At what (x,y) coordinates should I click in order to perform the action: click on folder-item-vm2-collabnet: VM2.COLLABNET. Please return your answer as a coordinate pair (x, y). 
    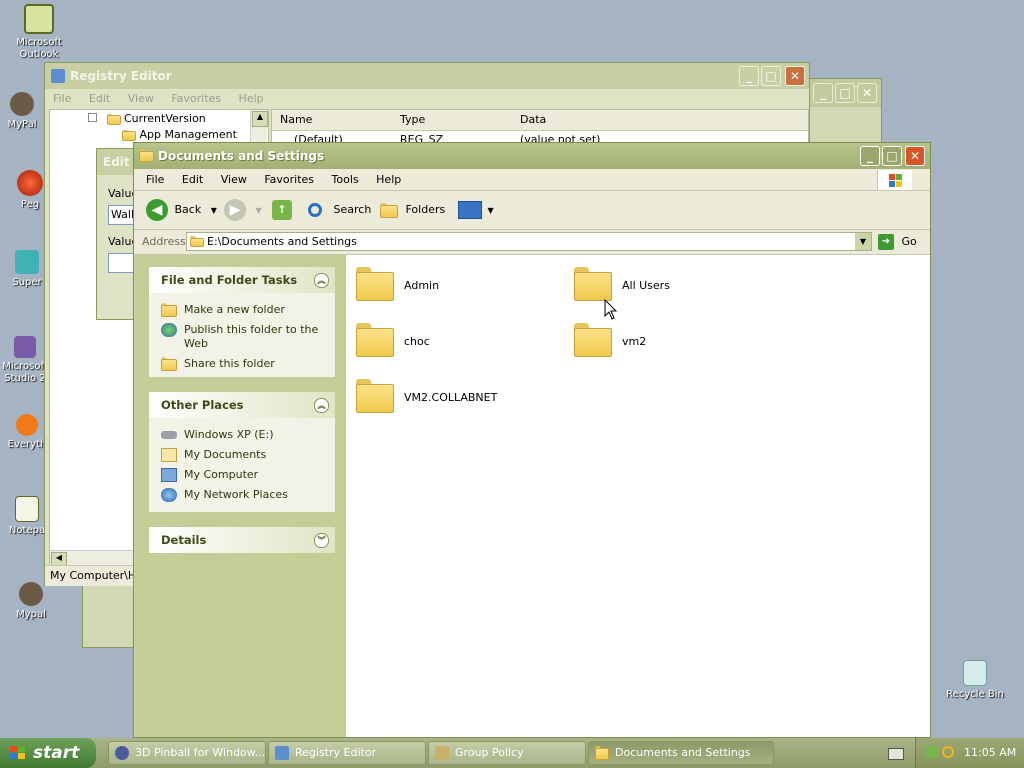
    Looking at the image, I should click on (456, 399).